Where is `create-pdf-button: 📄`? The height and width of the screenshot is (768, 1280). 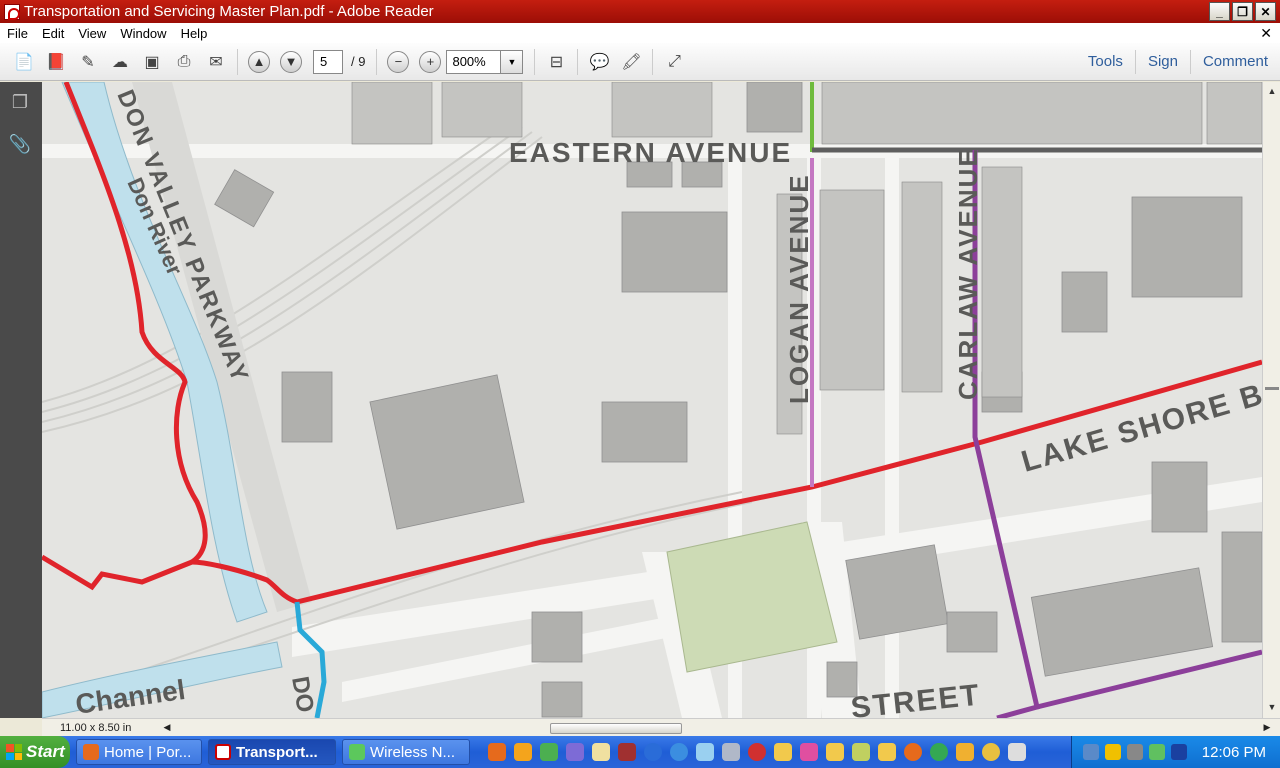 create-pdf-button: 📄 is located at coordinates (24, 62).